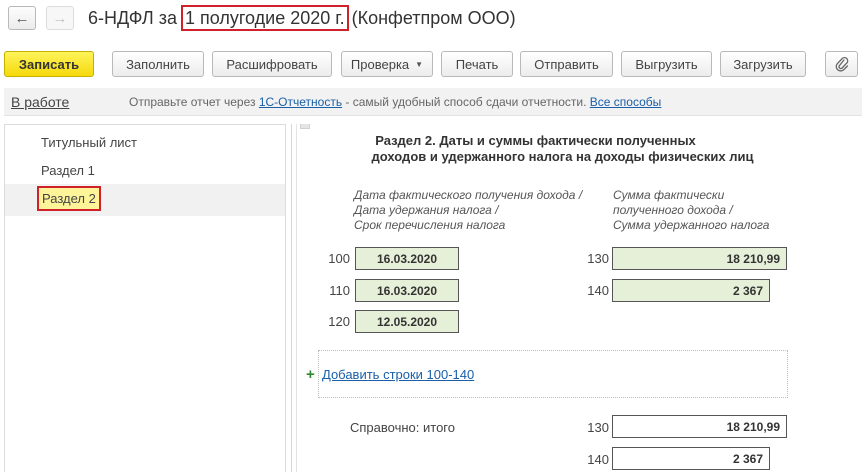 The height and width of the screenshot is (472, 862). I want to click on arrow-left-icon: ←, so click(22, 18).